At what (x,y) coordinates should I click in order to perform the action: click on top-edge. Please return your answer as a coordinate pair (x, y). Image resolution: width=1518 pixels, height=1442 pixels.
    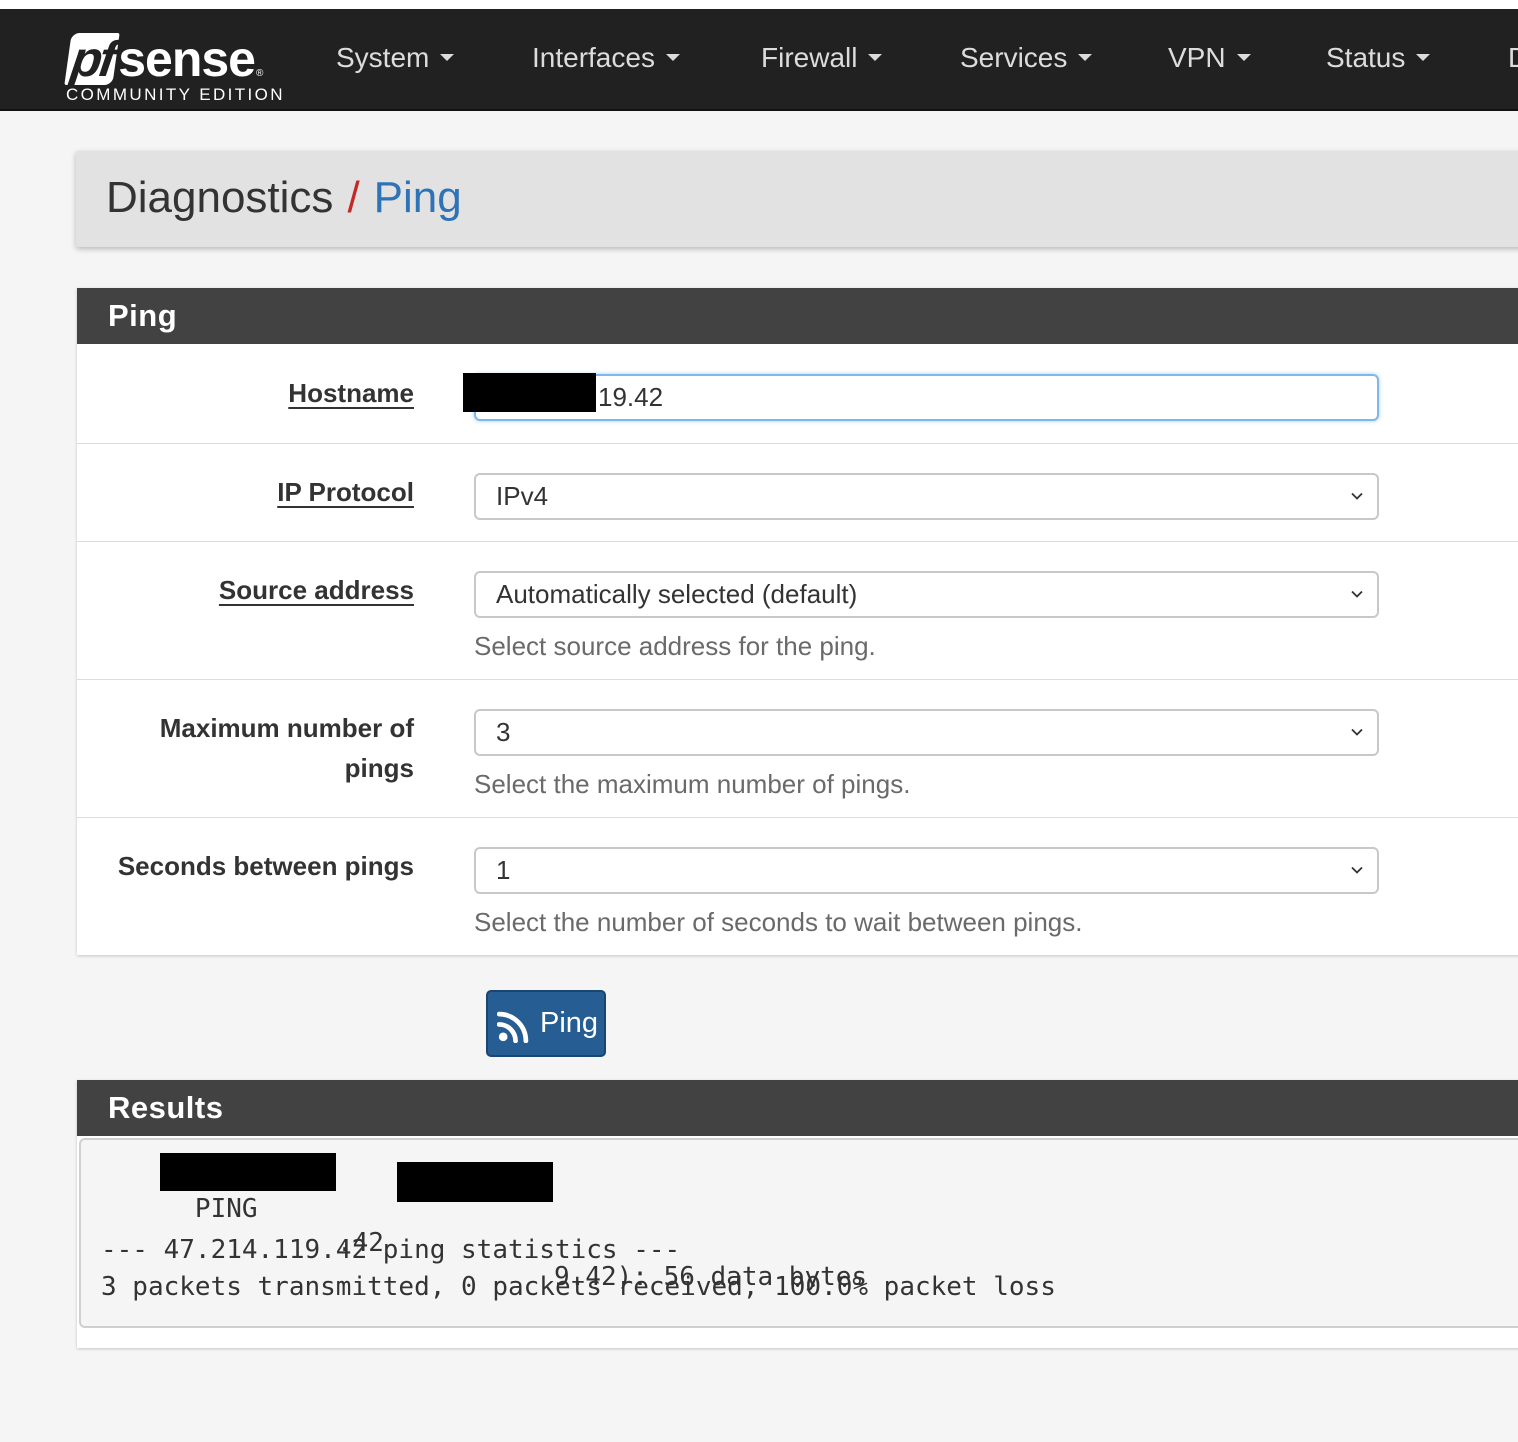
    Looking at the image, I should click on (759, 4).